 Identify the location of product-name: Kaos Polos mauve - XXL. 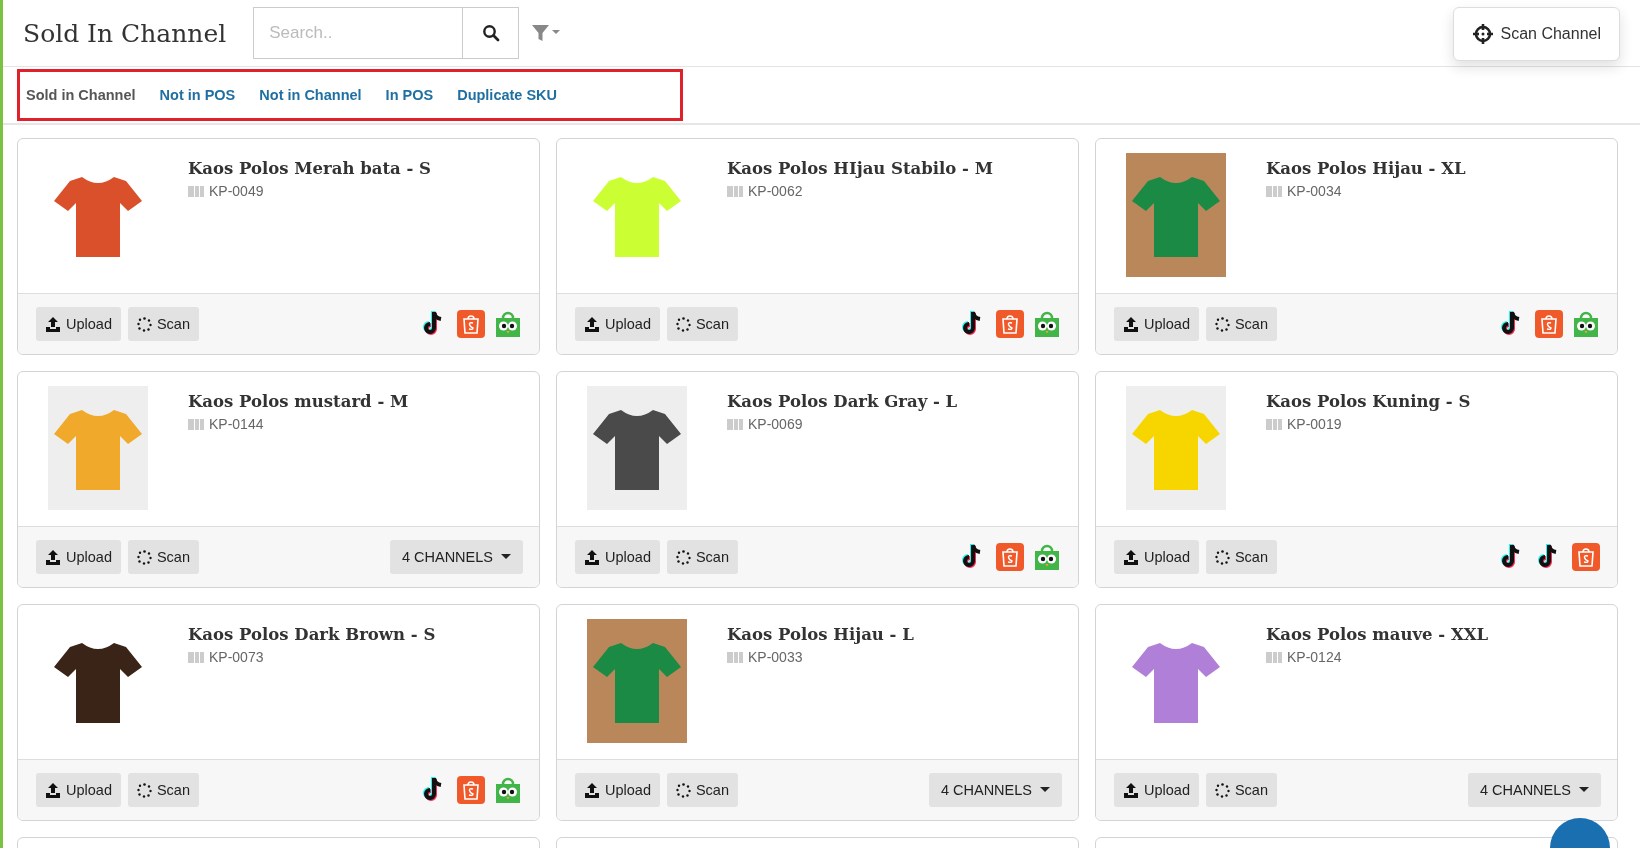
(1377, 634).